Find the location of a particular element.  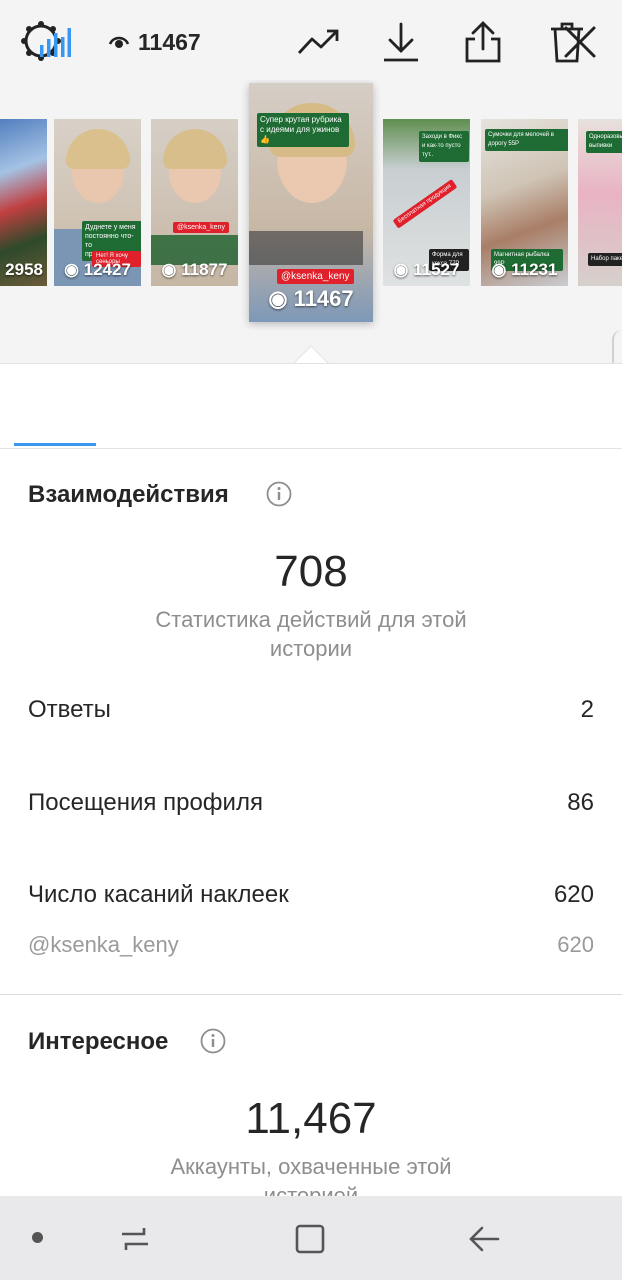

profile-visits-label: Посещения профиля is located at coordinates (145, 802).